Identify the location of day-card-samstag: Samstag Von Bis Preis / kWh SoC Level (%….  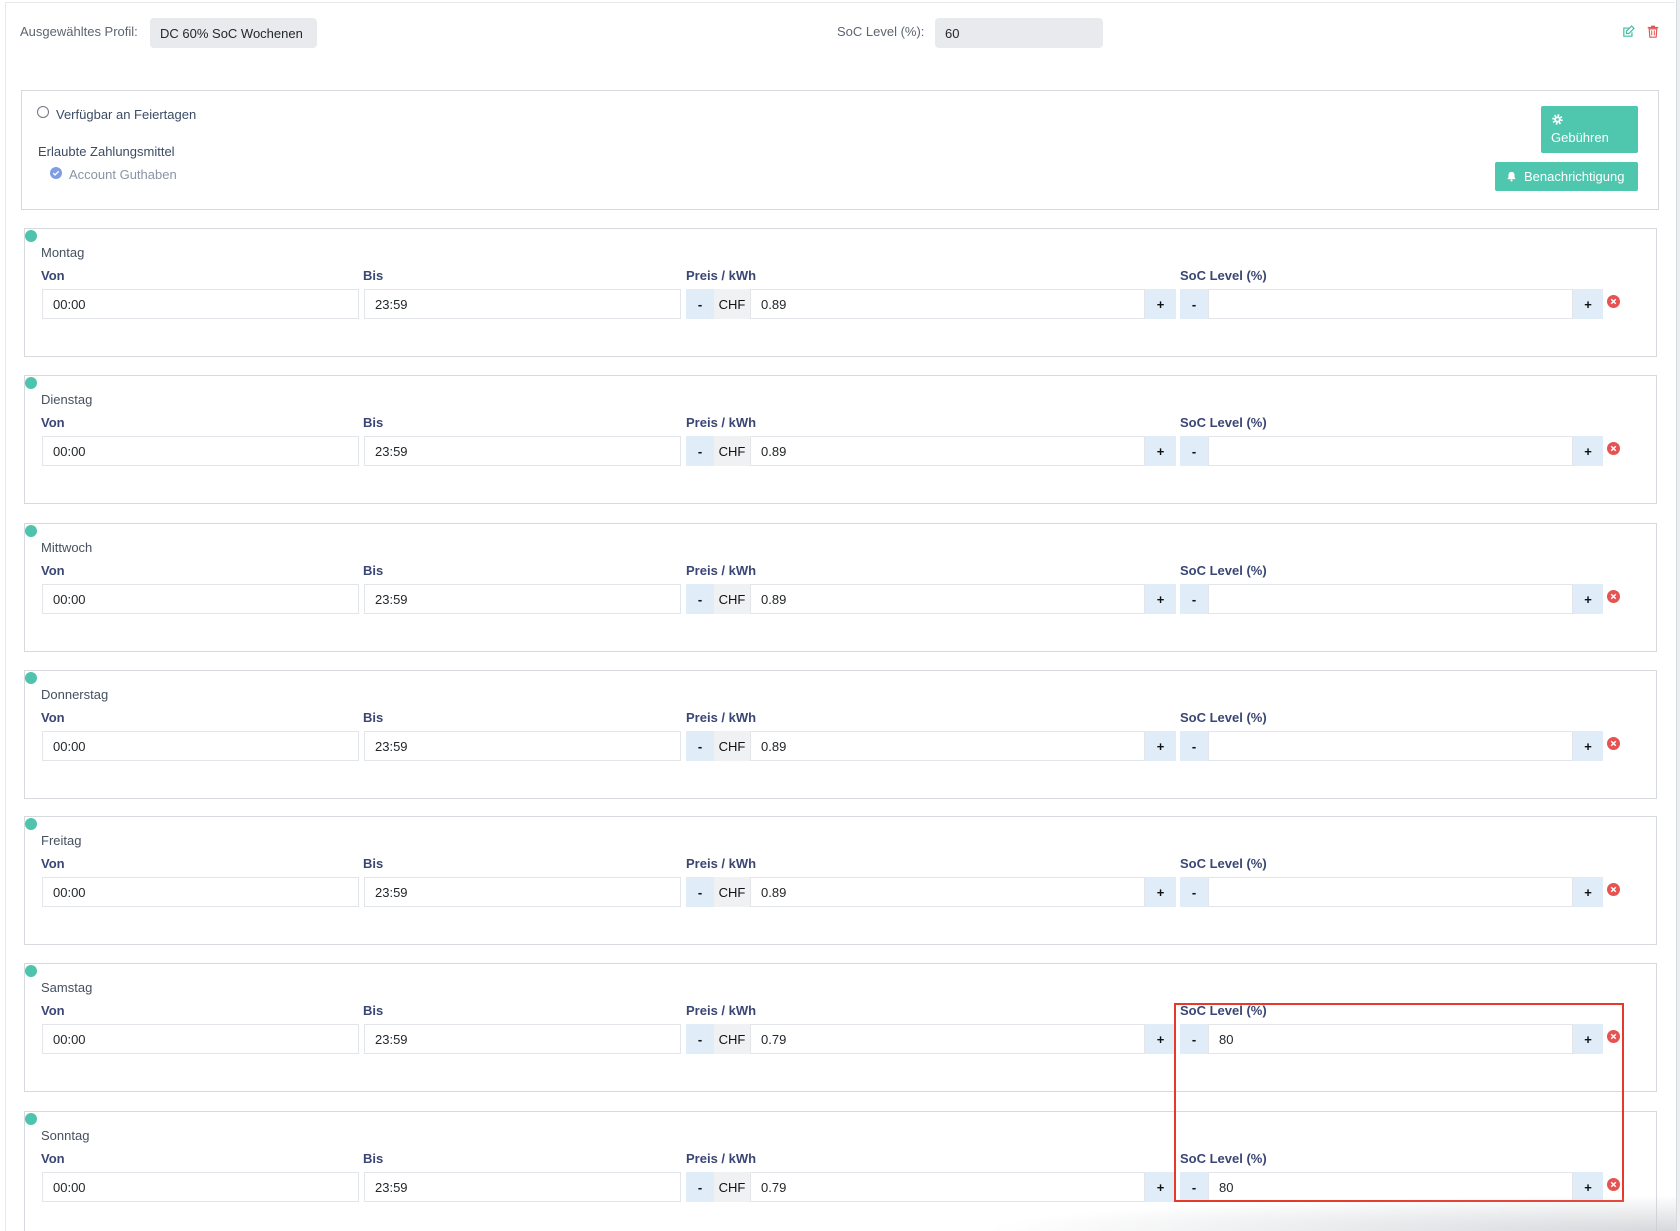
(840, 1027).